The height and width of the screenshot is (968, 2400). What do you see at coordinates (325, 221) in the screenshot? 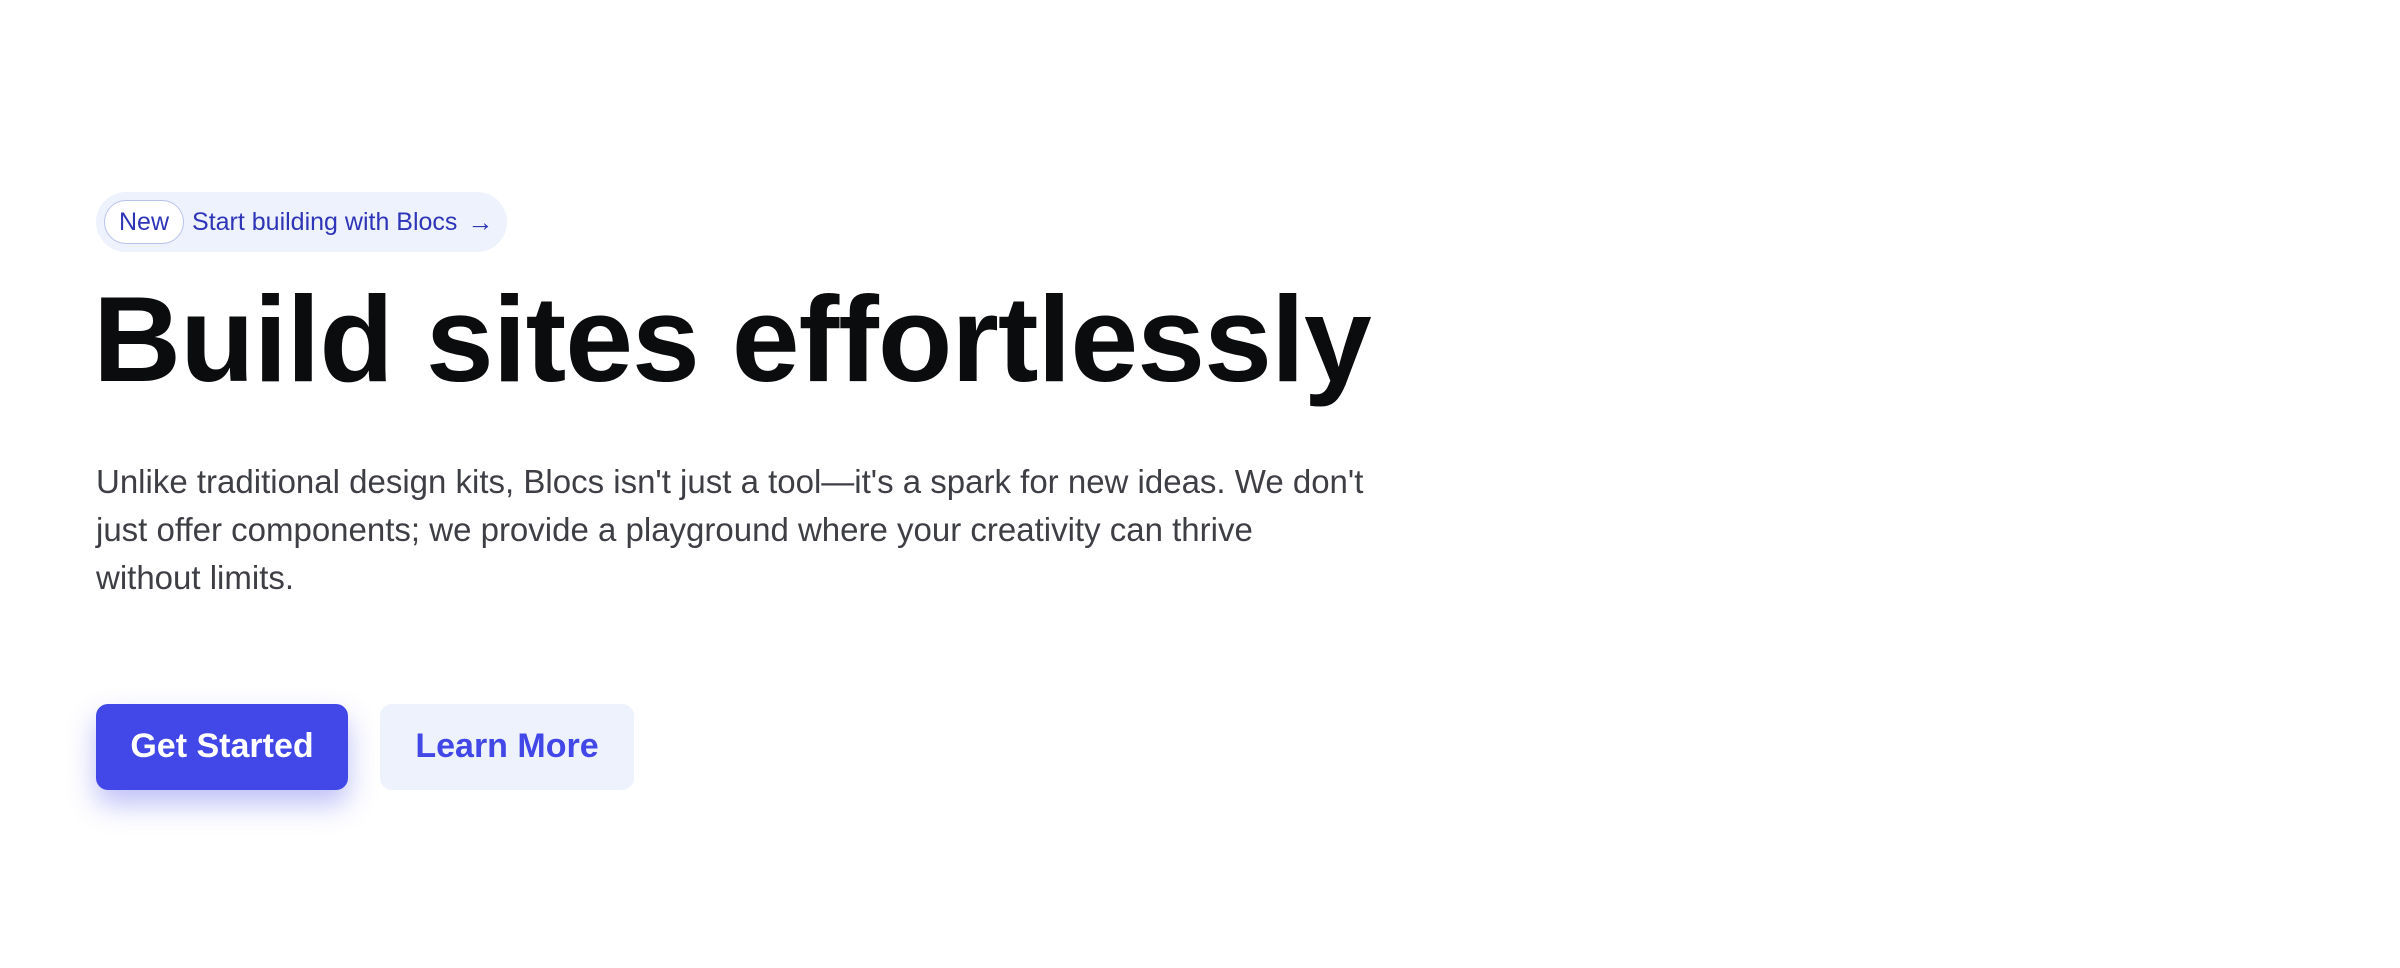
I see `announcement-text: Start building with Blocs` at bounding box center [325, 221].